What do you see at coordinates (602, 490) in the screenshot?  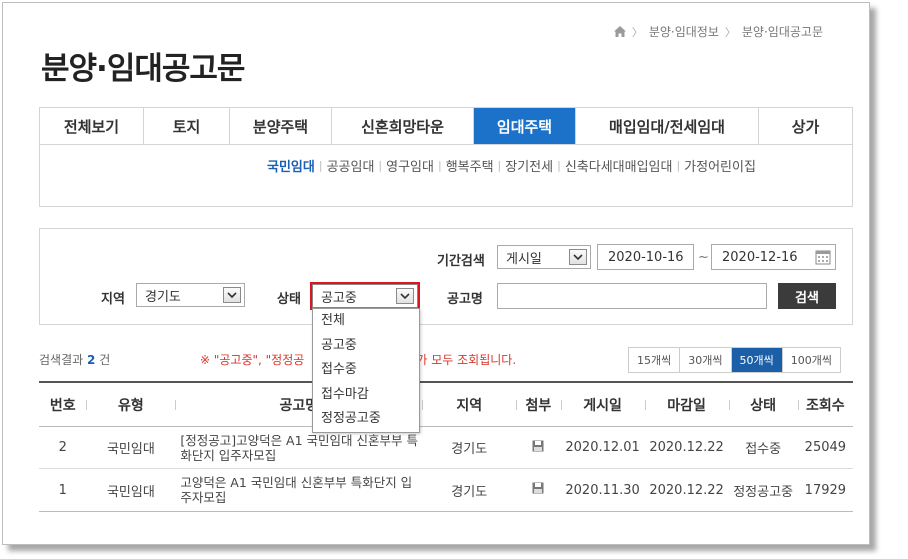 I see `row-posted: 2020.11.30` at bounding box center [602, 490].